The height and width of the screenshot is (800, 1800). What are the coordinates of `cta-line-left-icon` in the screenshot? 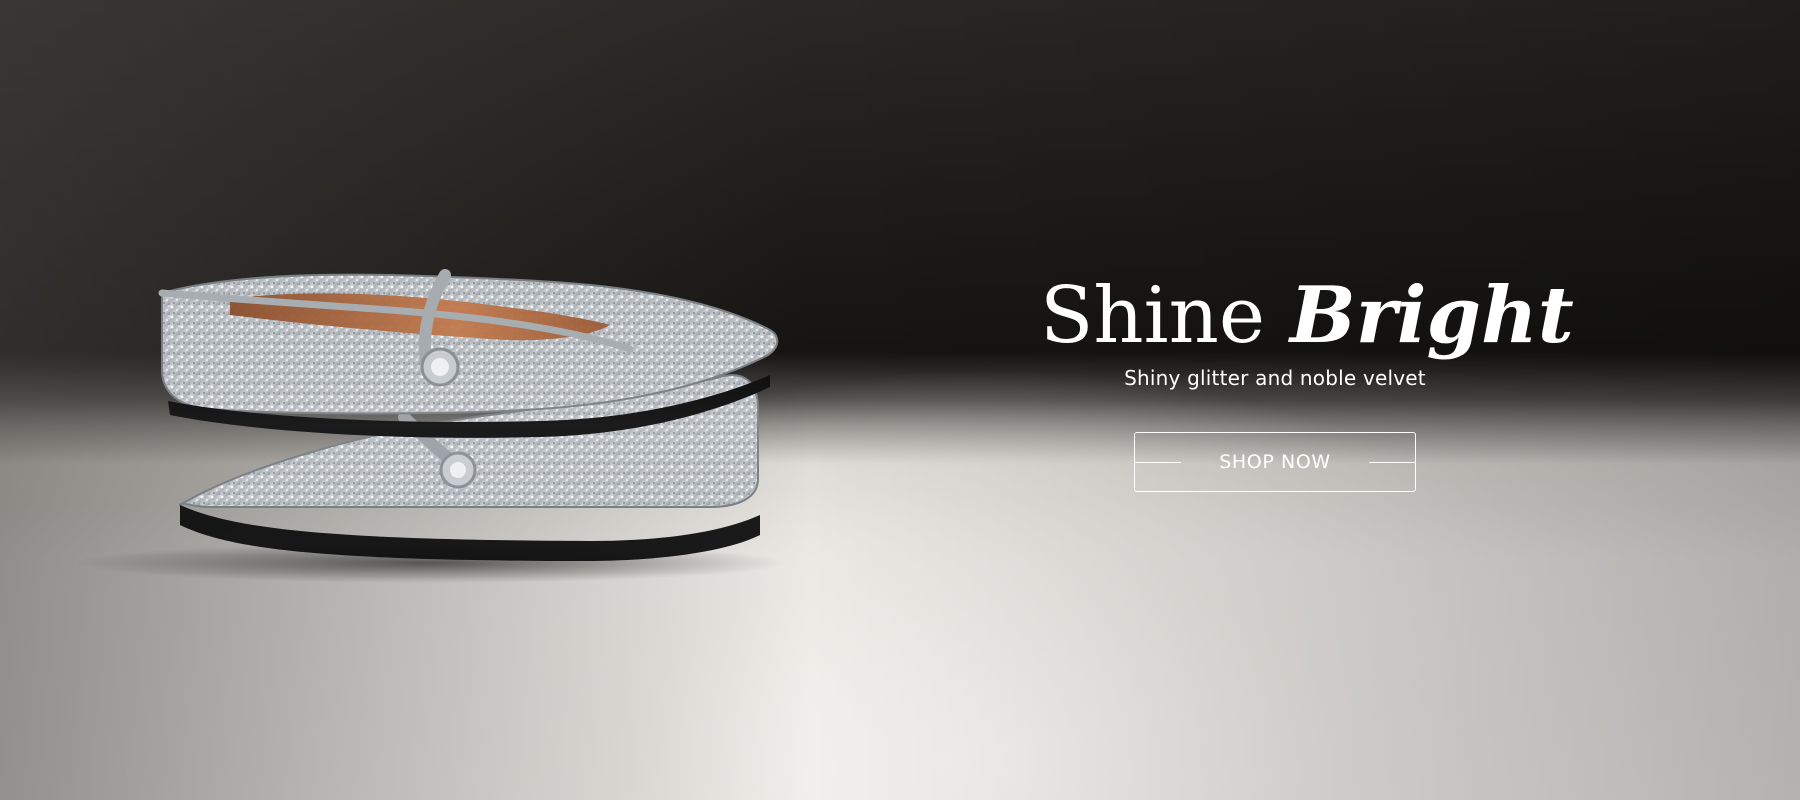 It's located at (1158, 462).